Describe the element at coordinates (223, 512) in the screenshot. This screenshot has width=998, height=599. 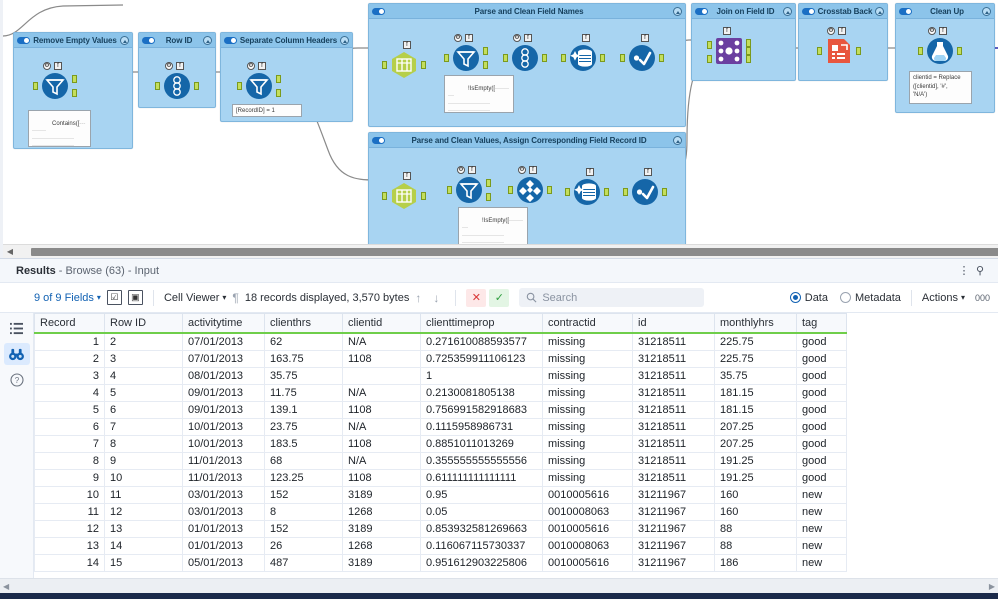
I see `table-cell-activitytime: 03/01/2013` at that location.